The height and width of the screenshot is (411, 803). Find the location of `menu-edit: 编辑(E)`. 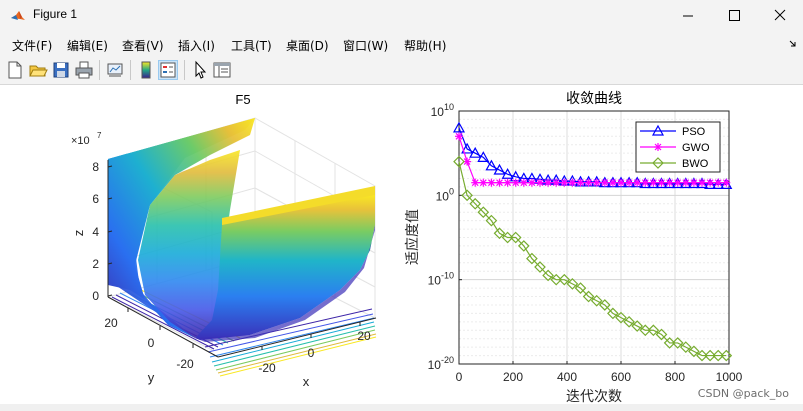

menu-edit: 编辑(E) is located at coordinates (87, 45).